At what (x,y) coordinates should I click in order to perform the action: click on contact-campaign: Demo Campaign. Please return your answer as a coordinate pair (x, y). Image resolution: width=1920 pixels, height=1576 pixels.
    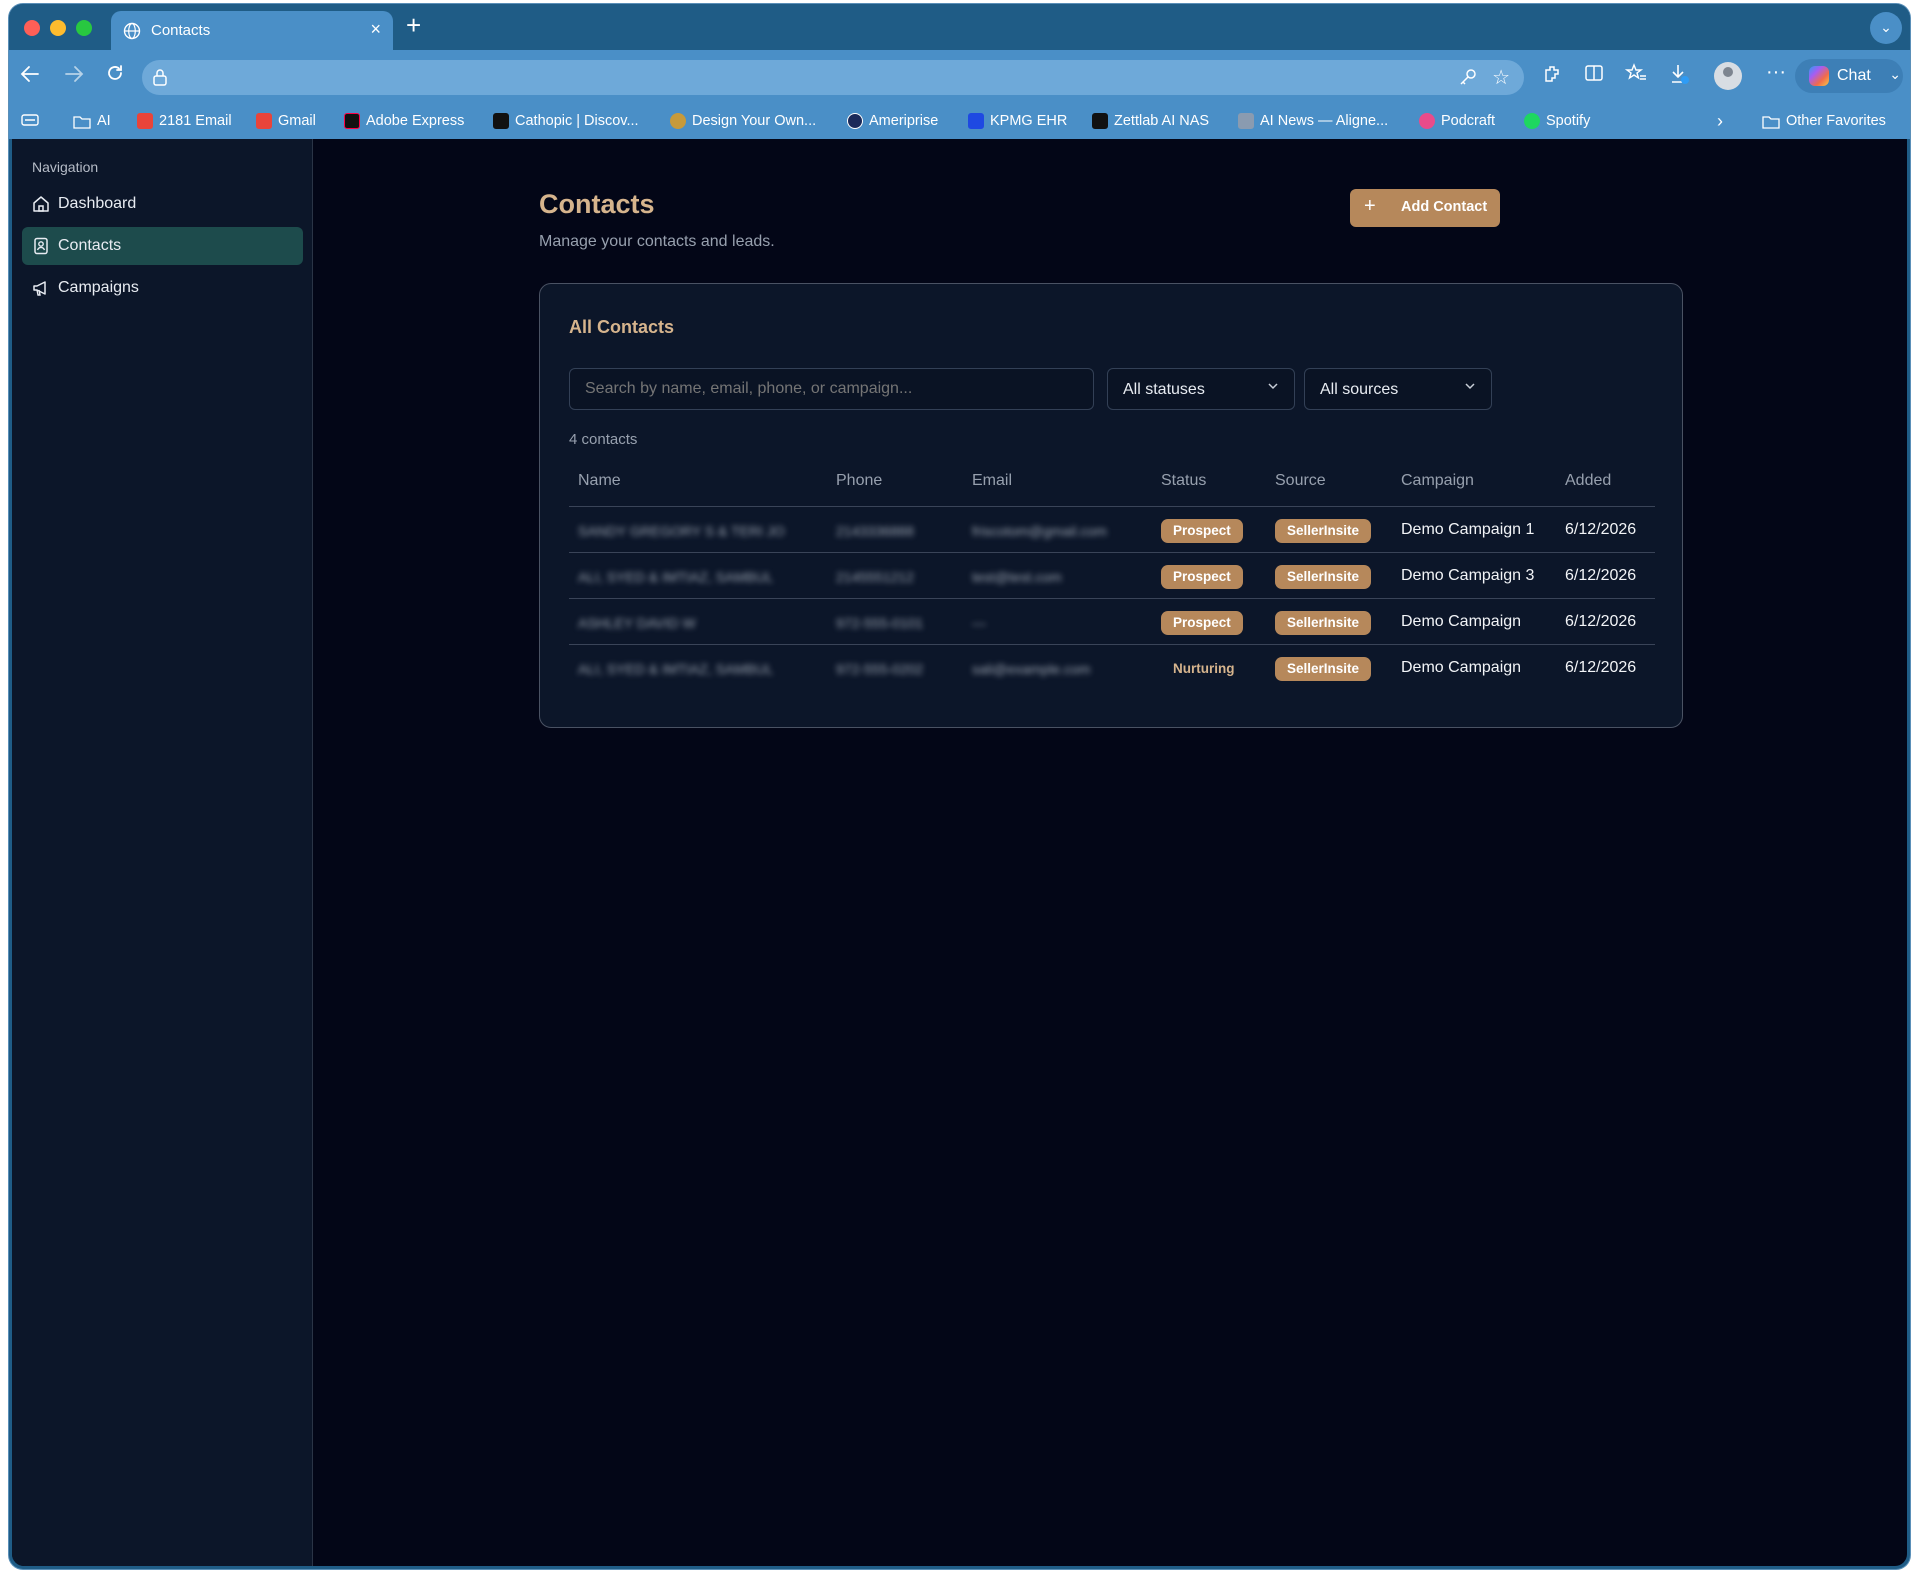
    Looking at the image, I should click on (1461, 621).